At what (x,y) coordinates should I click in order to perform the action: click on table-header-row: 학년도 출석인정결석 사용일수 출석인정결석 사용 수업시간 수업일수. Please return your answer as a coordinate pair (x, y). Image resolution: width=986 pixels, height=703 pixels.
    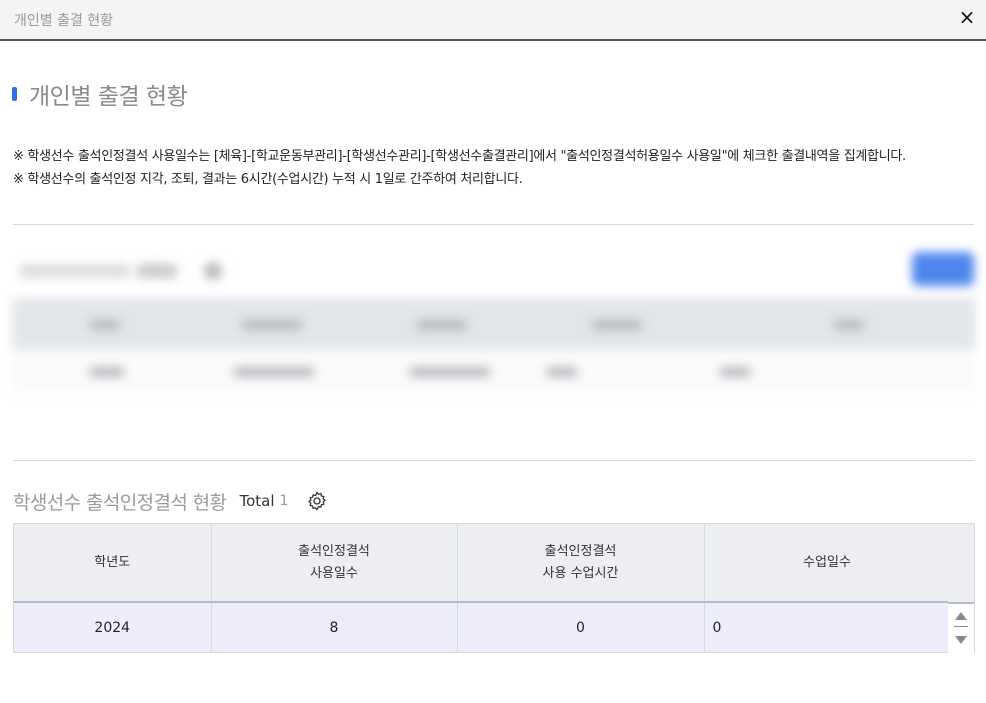
    Looking at the image, I should click on (482, 563).